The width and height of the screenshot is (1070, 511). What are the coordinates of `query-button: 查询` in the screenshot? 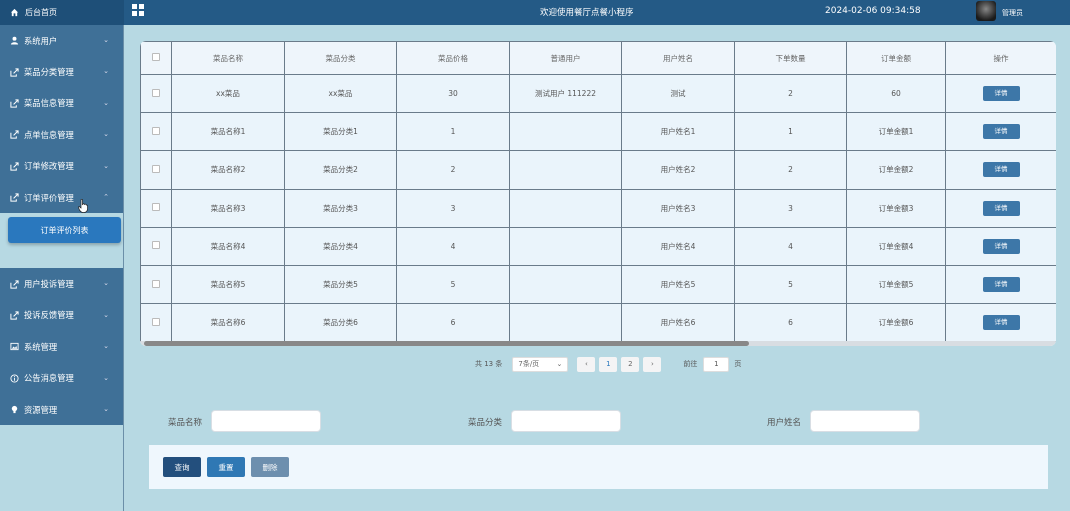 It's located at (182, 467).